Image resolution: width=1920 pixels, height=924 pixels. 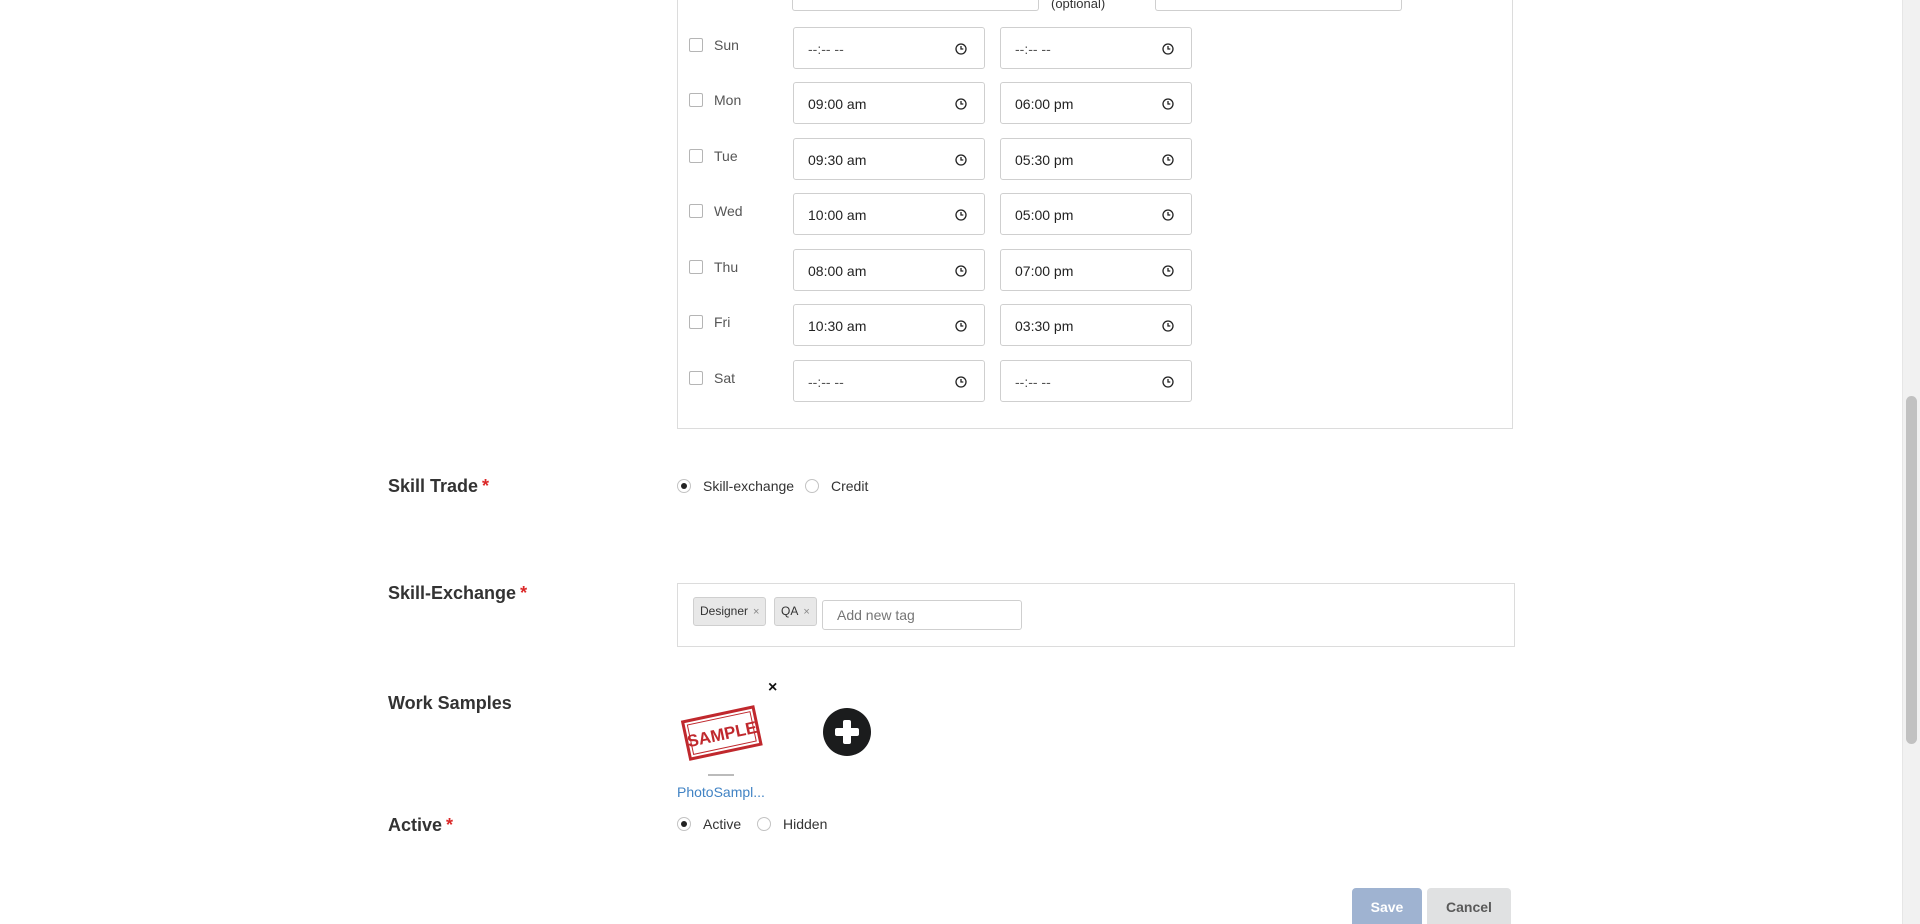 What do you see at coordinates (1096, 615) in the screenshot?
I see `skill-exchange-tags-box: Designer × QA ×` at bounding box center [1096, 615].